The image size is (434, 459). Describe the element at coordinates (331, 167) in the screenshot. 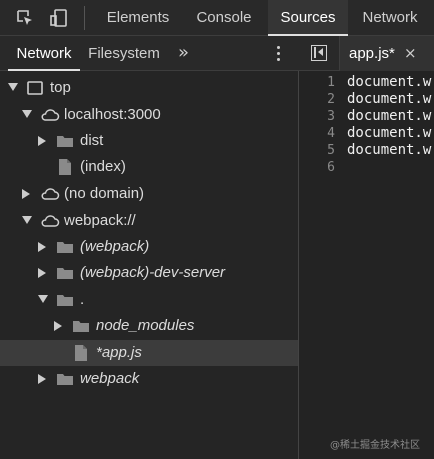

I see `line-number: 6` at that location.